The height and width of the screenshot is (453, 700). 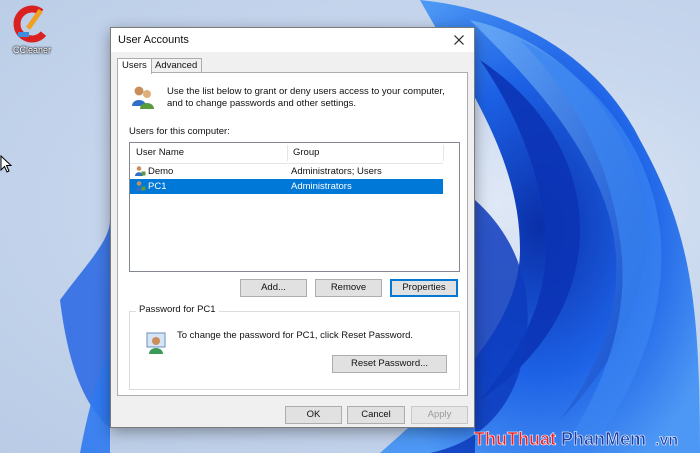 I want to click on column-divider, so click(x=443, y=153).